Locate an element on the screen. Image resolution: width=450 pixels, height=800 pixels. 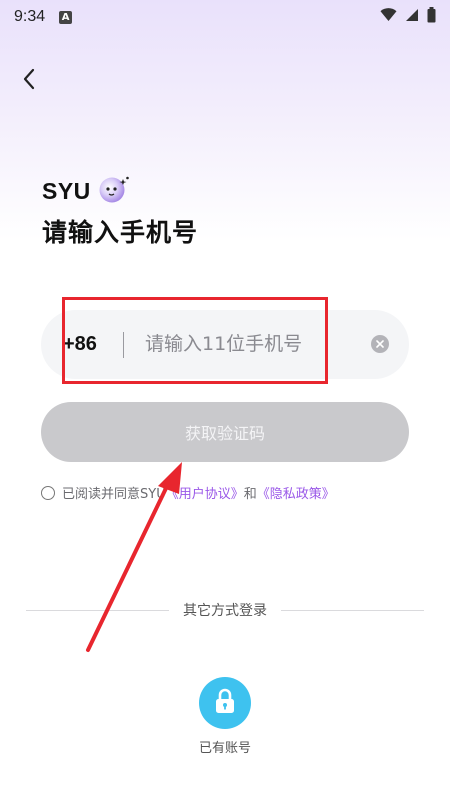
get-code-button: 获取验证码 is located at coordinates (225, 432).